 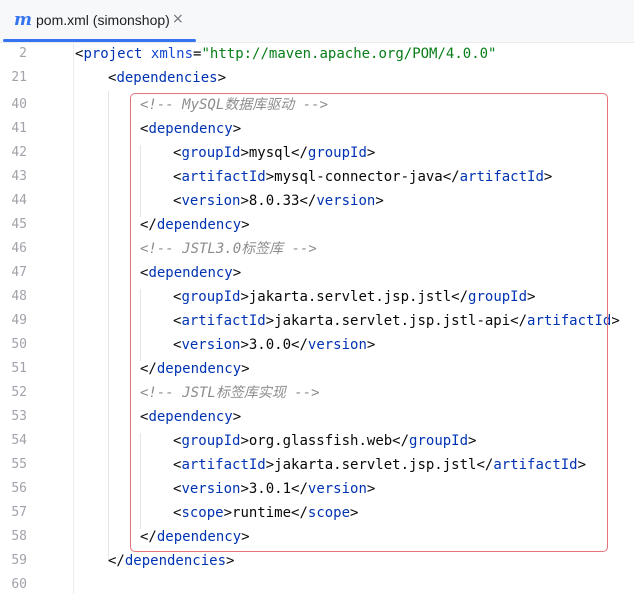 I want to click on line-number: 50, so click(x=19, y=344).